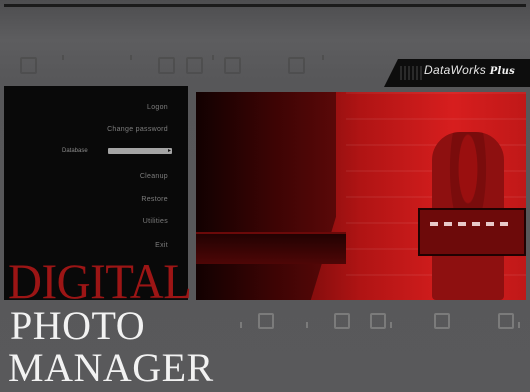 The height and width of the screenshot is (392, 530). I want to click on menu-item-utilities: Utilities, so click(155, 221).